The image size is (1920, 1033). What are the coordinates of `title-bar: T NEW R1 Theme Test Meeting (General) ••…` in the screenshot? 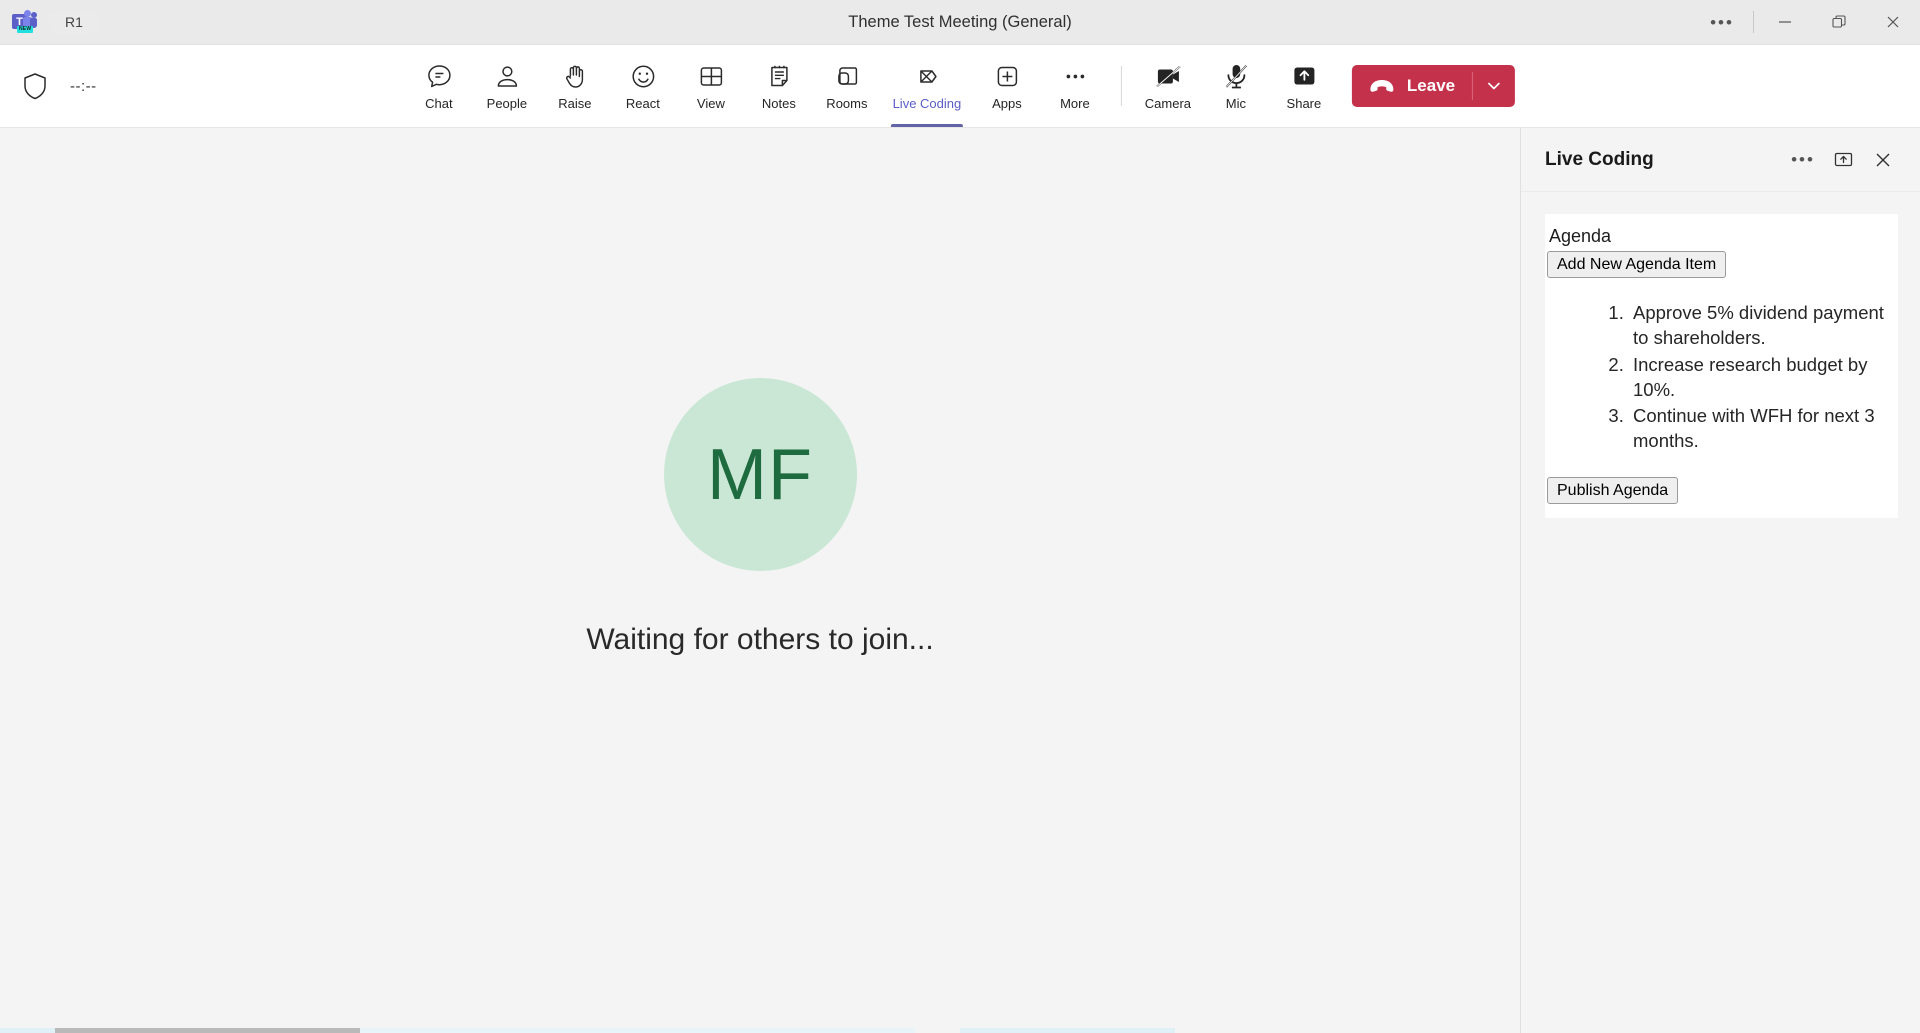 It's located at (960, 22).